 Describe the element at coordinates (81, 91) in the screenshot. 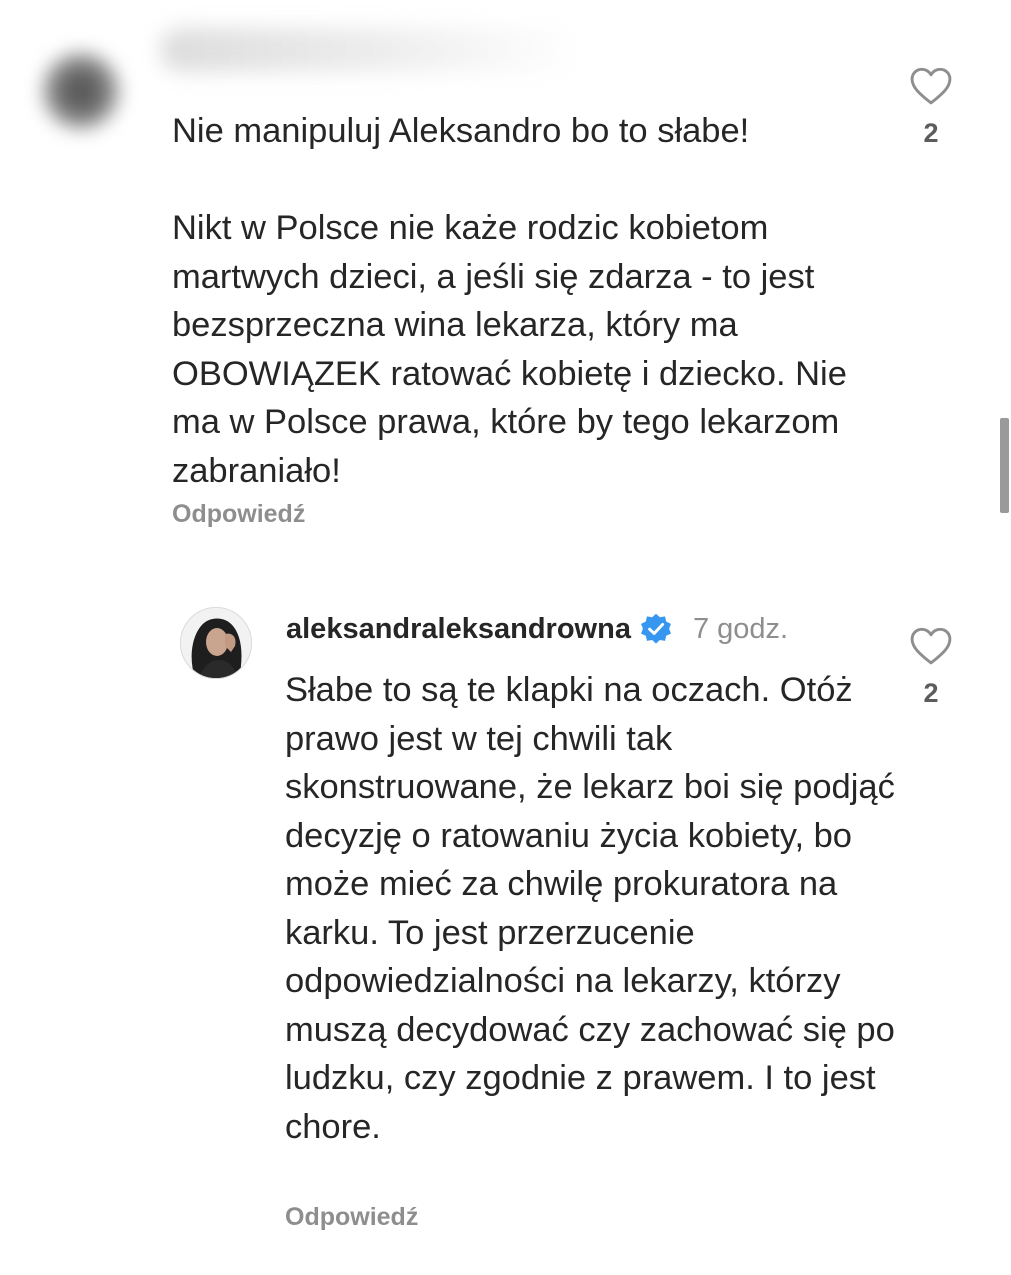

I see `blurred-avatar` at that location.